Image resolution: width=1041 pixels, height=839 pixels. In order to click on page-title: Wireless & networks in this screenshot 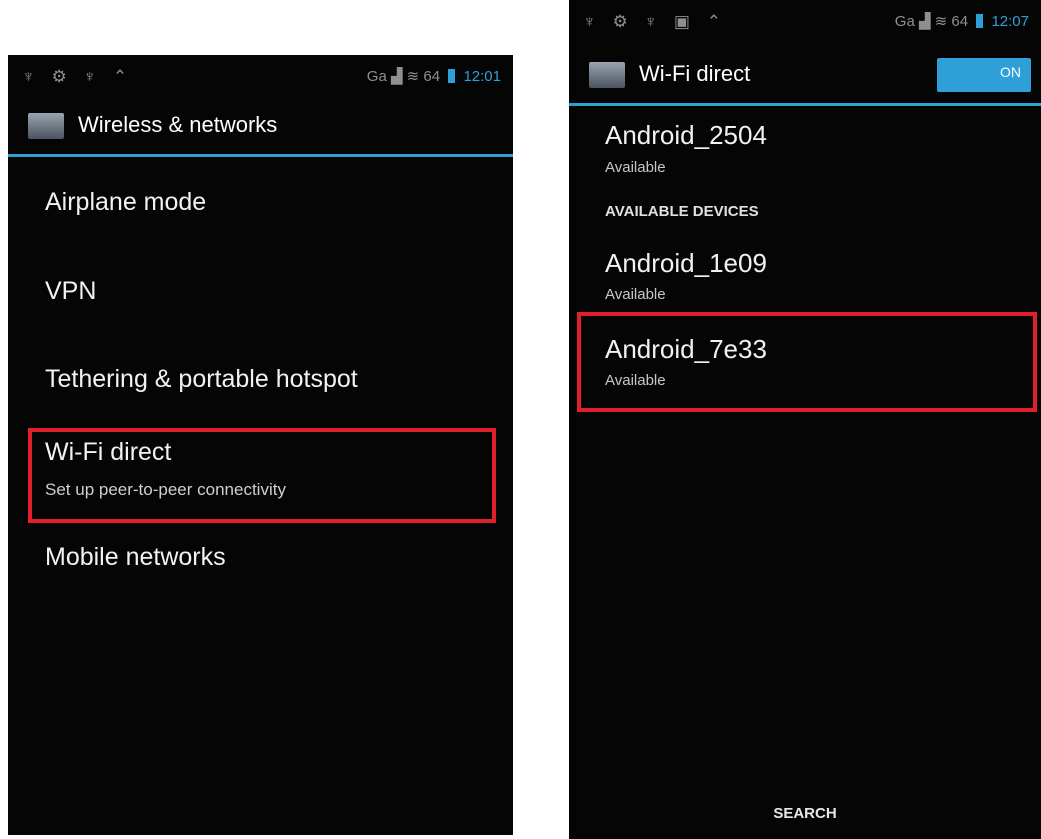, I will do `click(178, 124)`.